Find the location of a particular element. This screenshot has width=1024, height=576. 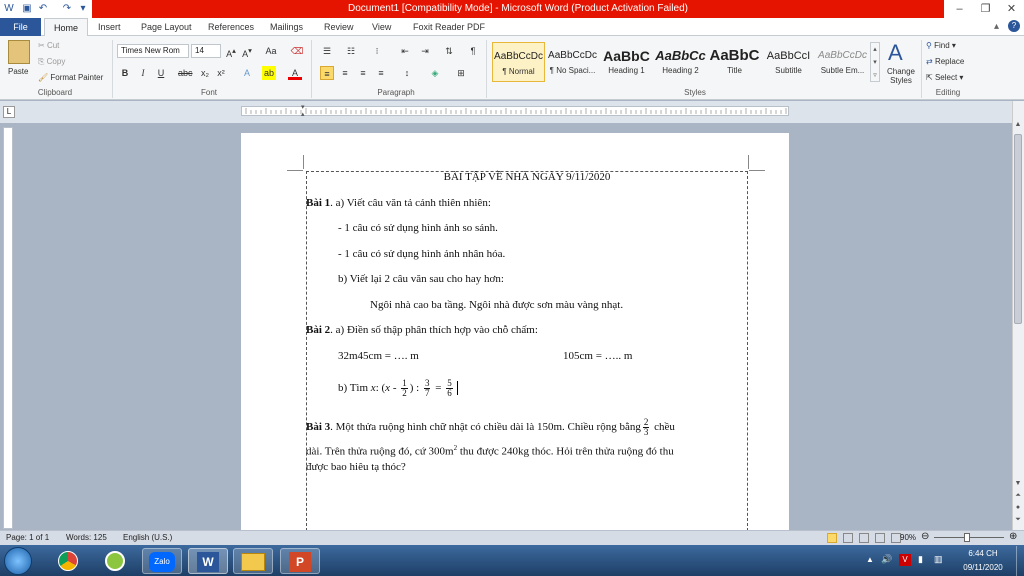

line-spacing-icon: ↕ is located at coordinates (407, 73).